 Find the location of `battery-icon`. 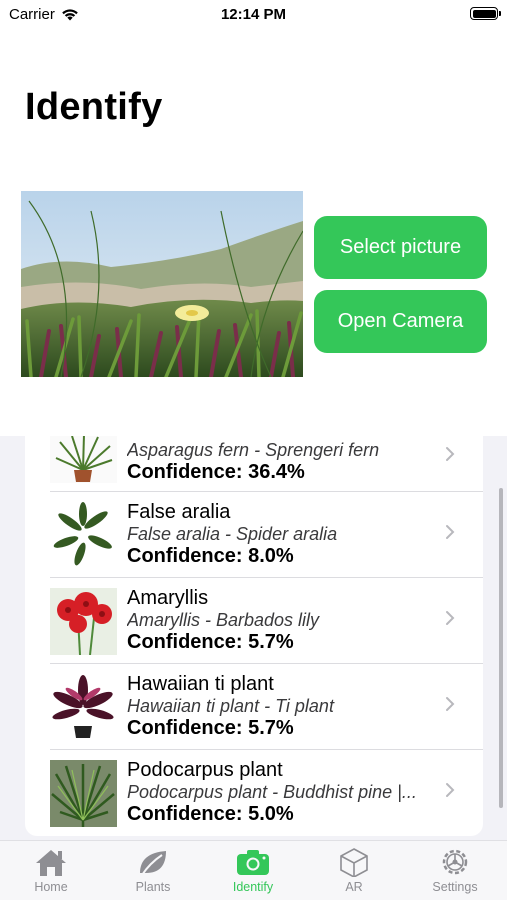

battery-icon is located at coordinates (485, 13).